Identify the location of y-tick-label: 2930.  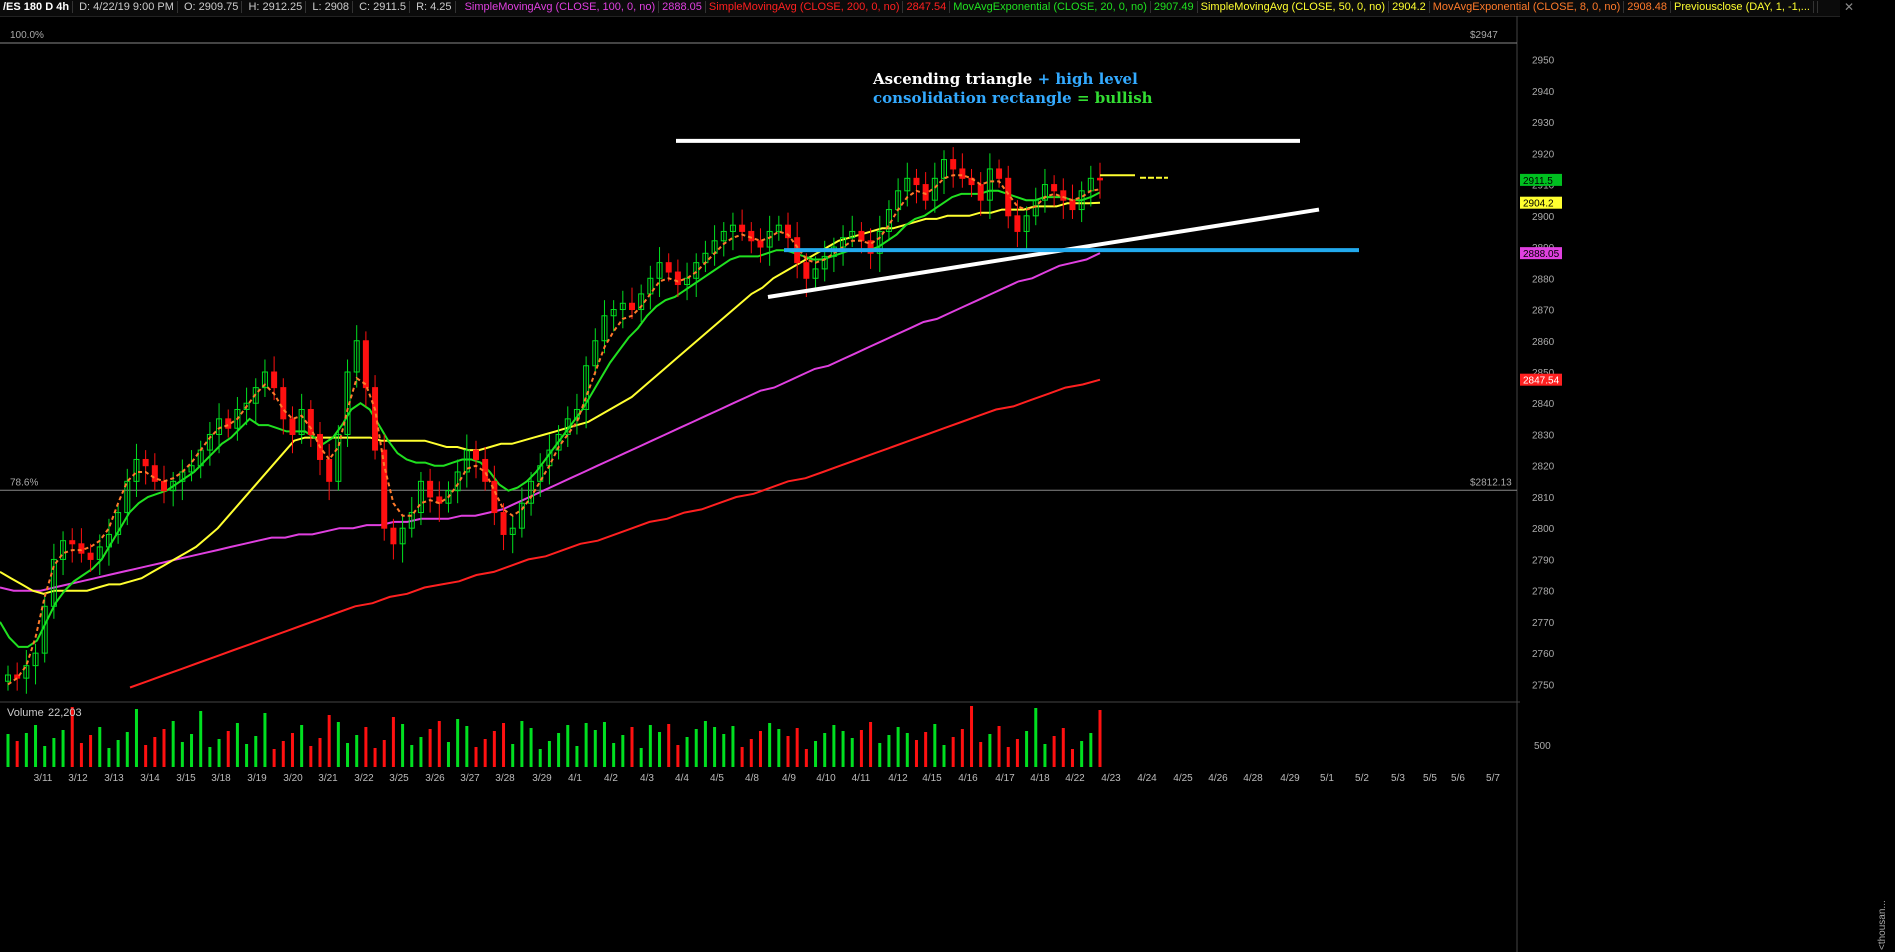
(1543, 123).